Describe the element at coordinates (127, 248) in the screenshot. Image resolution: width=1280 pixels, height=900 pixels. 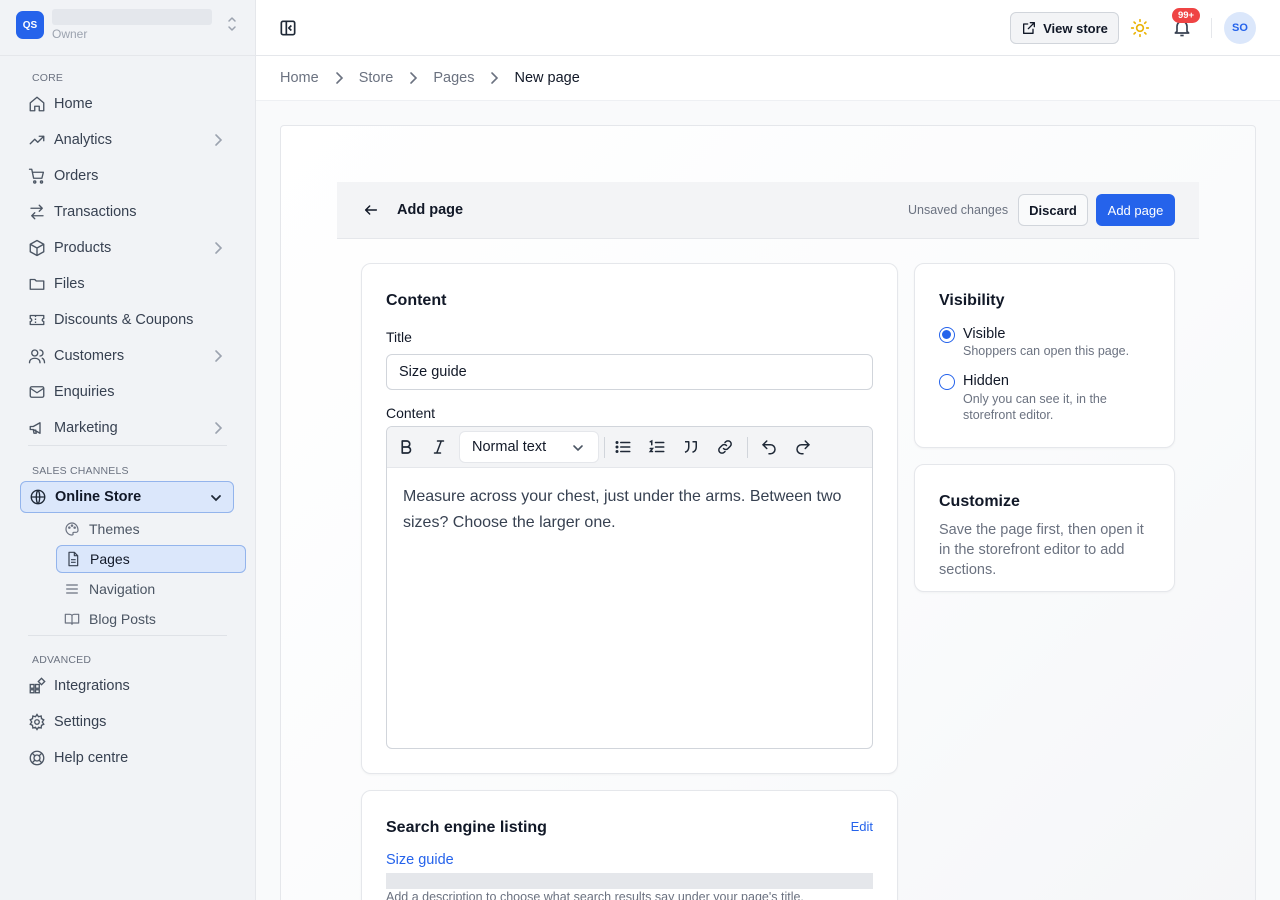
I see `sidebar-item-products: Products` at that location.